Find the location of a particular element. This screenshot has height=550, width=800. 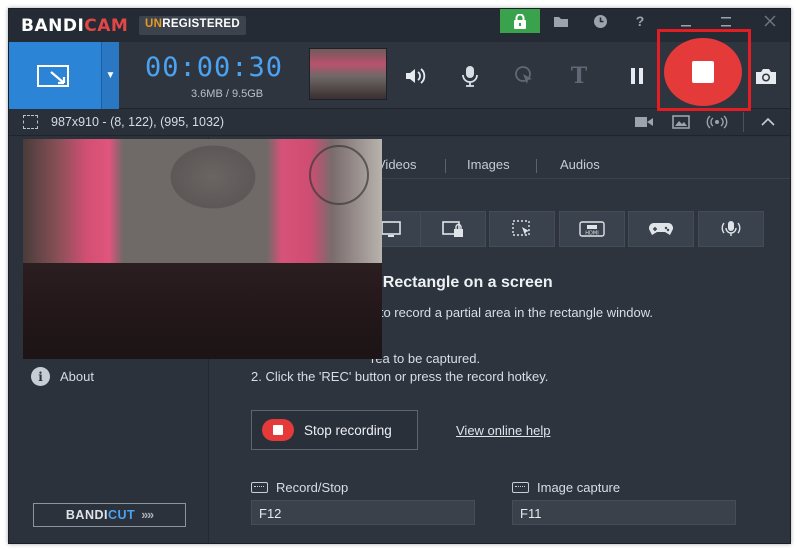

close-icon is located at coordinates (770, 21).